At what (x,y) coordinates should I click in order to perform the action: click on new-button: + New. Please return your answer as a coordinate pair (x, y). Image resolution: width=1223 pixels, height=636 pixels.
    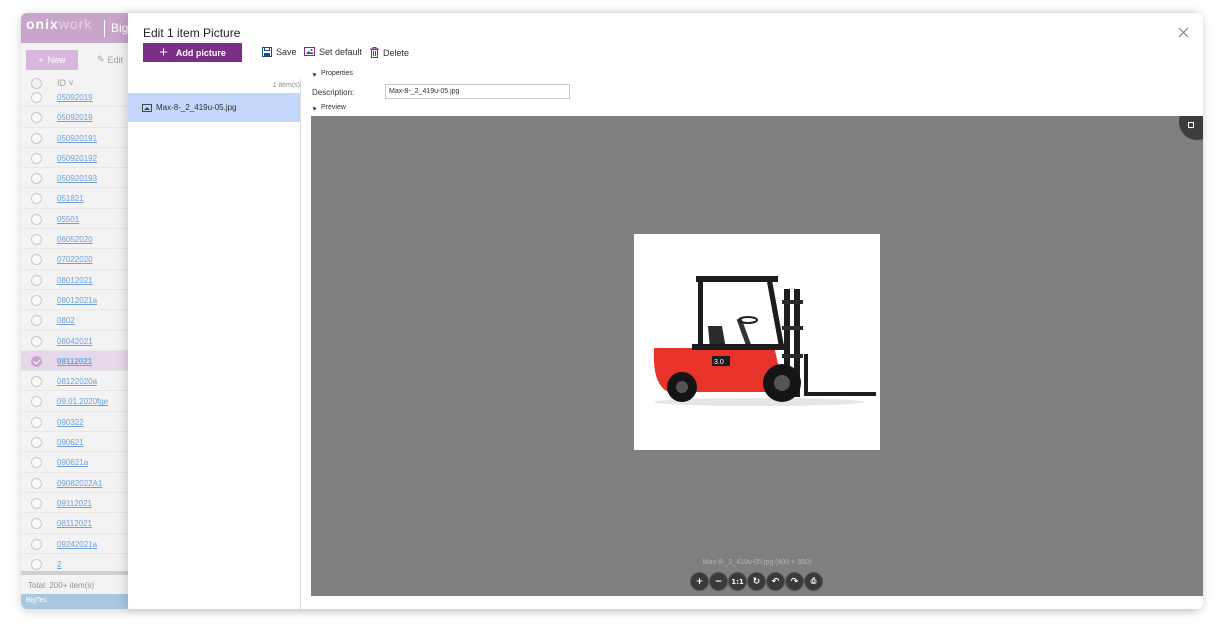
    Looking at the image, I should click on (52, 60).